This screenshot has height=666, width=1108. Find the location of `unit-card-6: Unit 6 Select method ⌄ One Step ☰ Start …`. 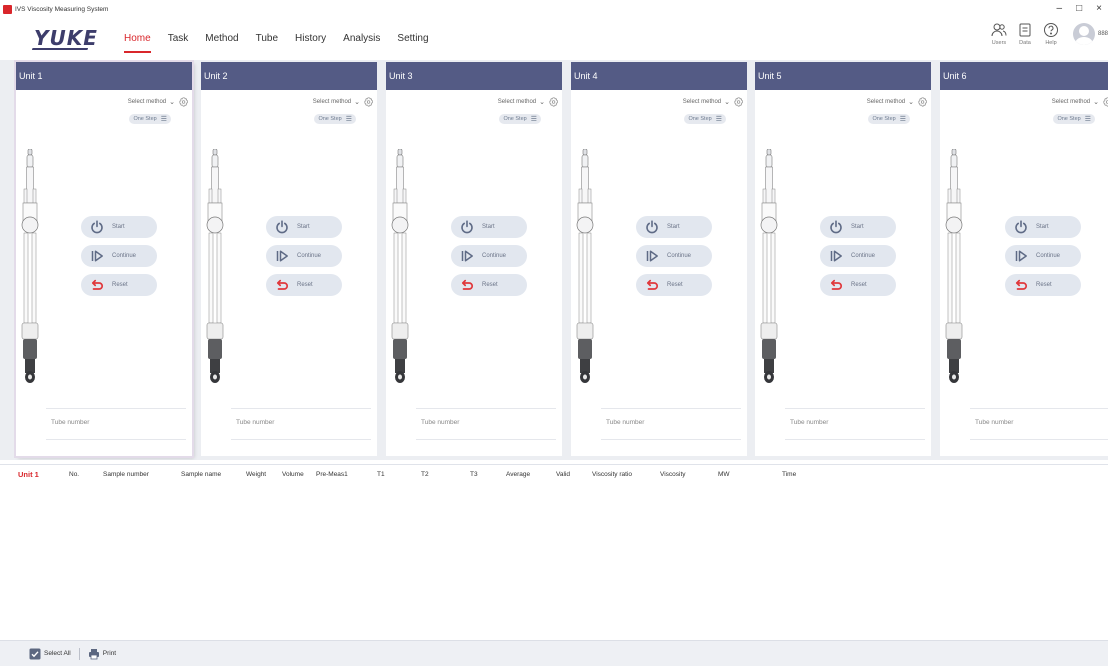

unit-card-6: Unit 6 Select method ⌄ One Step ☰ Start … is located at coordinates (1024, 259).